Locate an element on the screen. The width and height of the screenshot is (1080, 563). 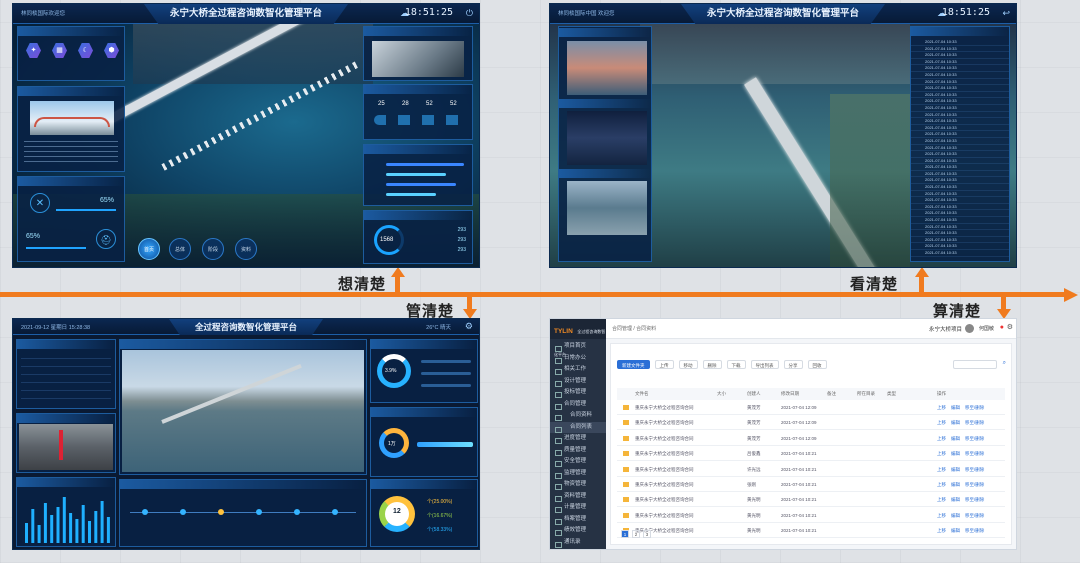
sidebar-item: 物资管理 is located at coordinates (578, 485).